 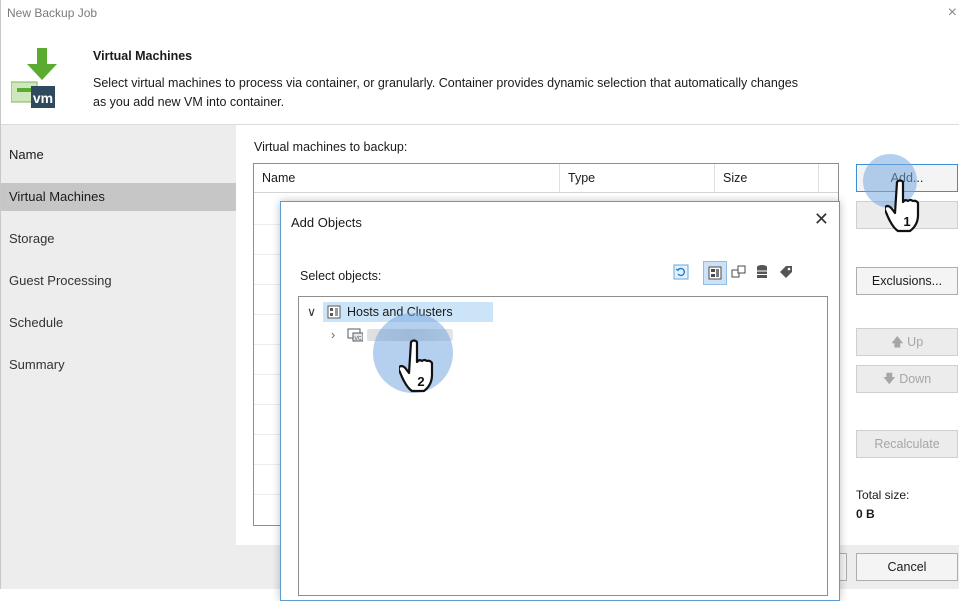 What do you see at coordinates (407, 178) in the screenshot?
I see `column-header-name: Name` at bounding box center [407, 178].